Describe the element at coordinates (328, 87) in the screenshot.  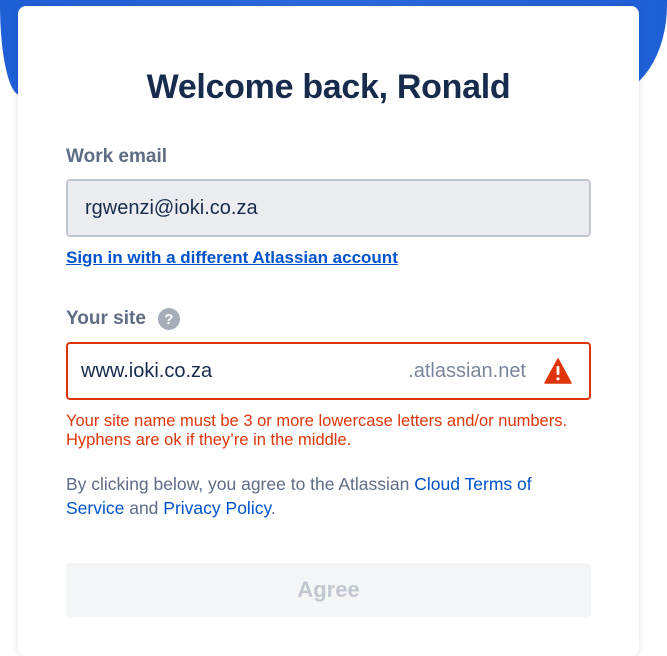
I see `page-title: Welcome back, Ronald` at that location.